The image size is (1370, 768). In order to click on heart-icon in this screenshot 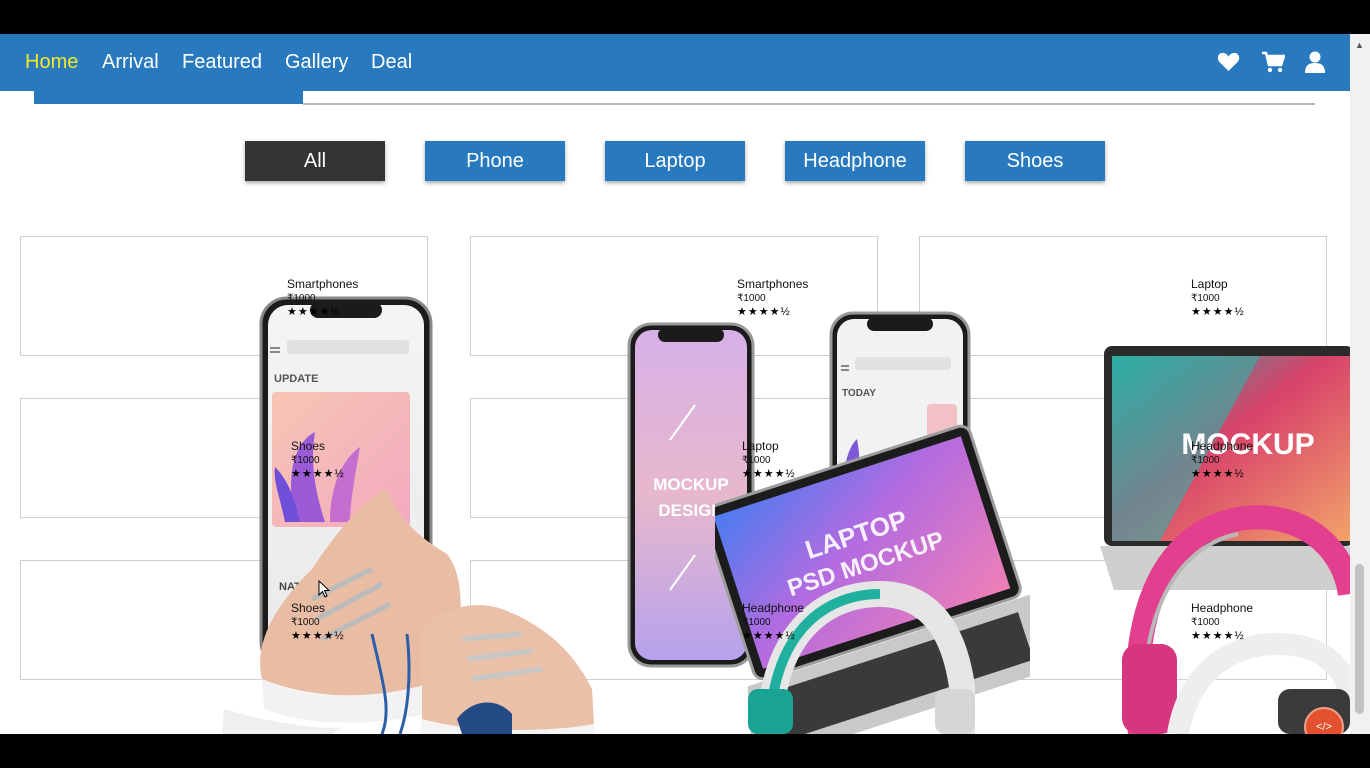, I will do `click(1228, 64)`.